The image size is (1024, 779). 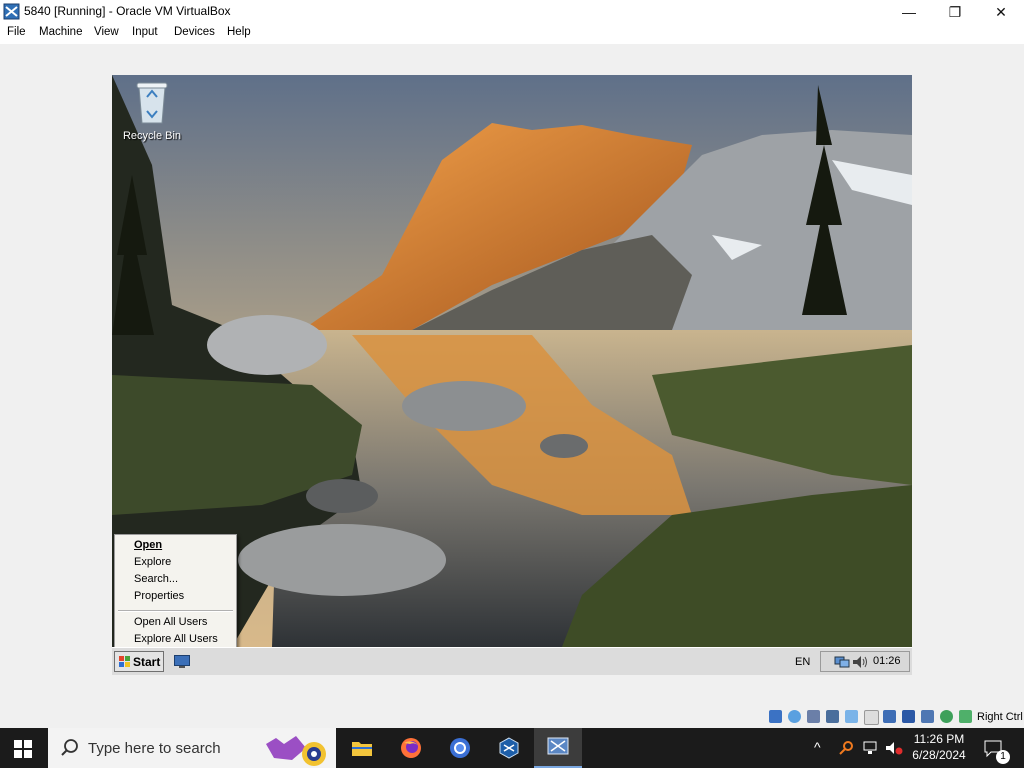 What do you see at coordinates (11, 11) in the screenshot?
I see `virtualbox-icon` at bounding box center [11, 11].